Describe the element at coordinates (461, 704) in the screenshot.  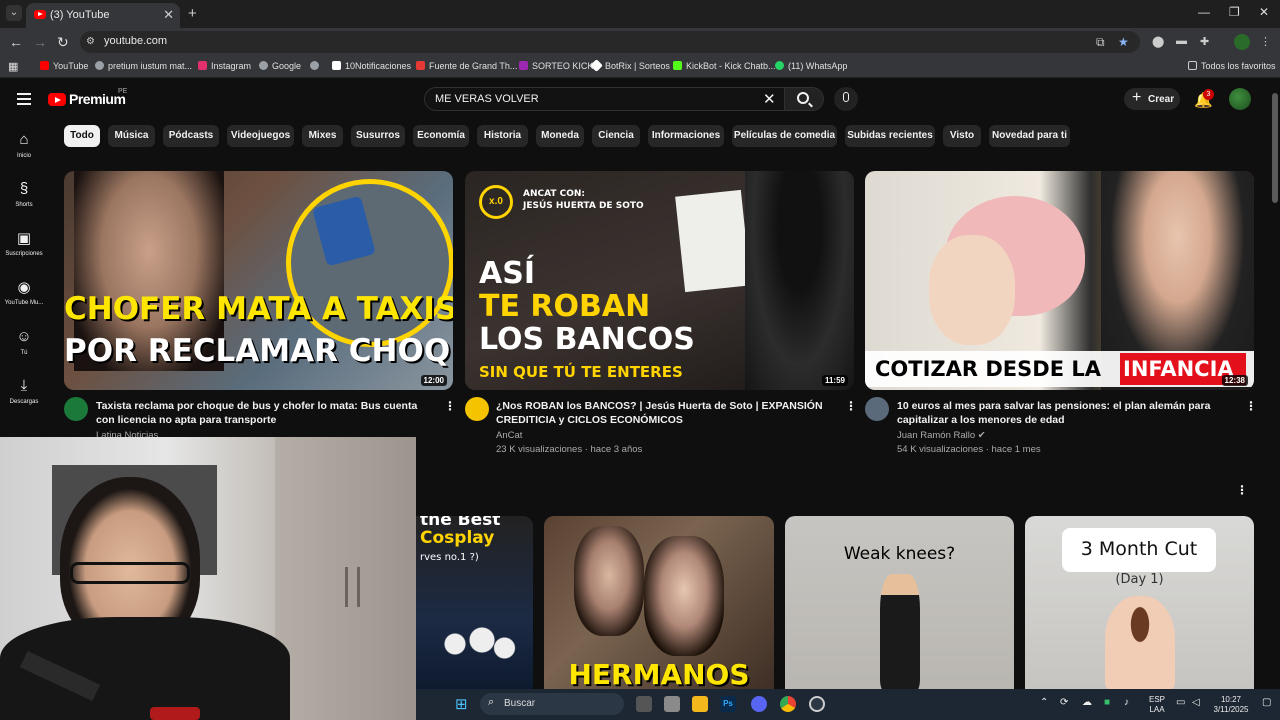
I see `windows-start-icon: ⊞` at that location.